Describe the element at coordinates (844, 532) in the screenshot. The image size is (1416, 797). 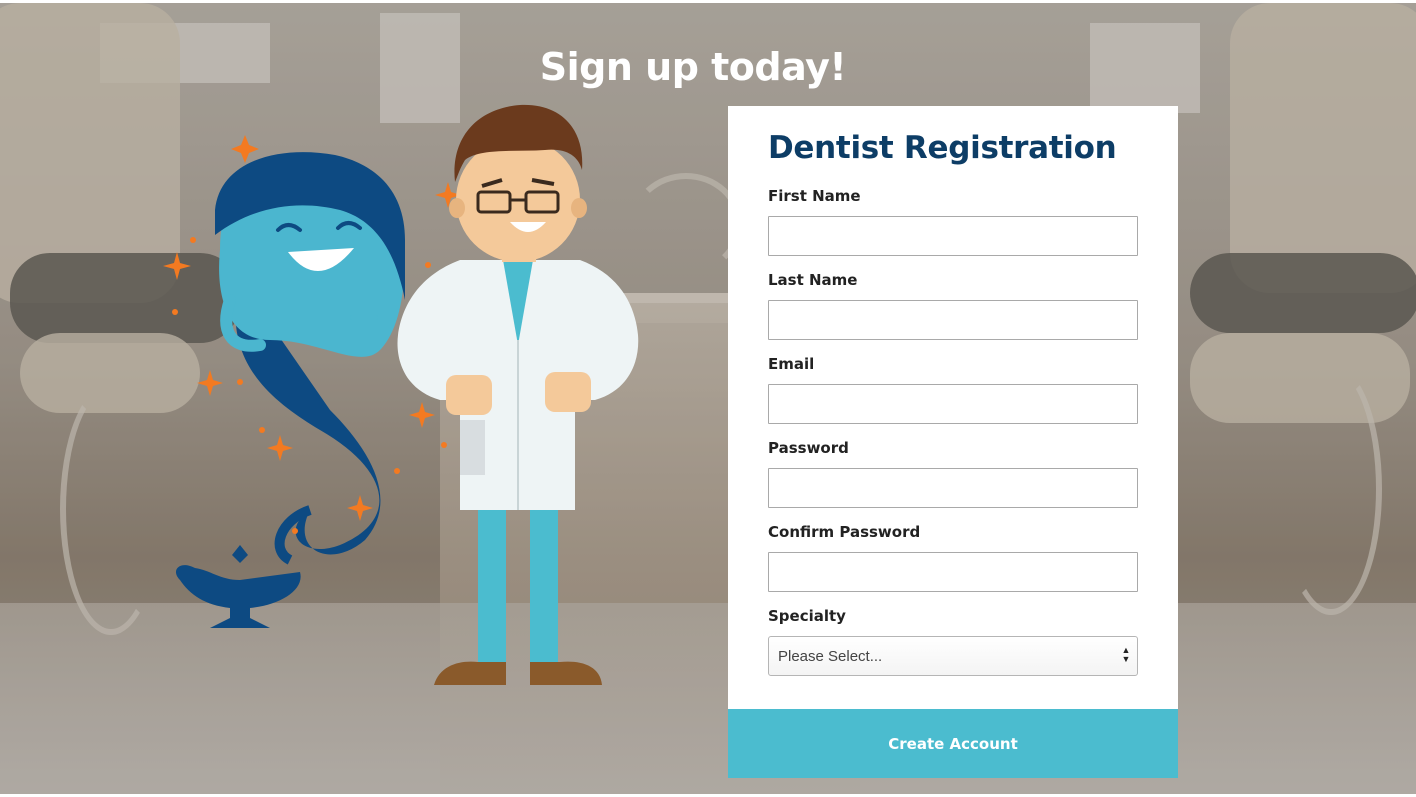
I see `confirm-password-label: Confirm Password` at that location.